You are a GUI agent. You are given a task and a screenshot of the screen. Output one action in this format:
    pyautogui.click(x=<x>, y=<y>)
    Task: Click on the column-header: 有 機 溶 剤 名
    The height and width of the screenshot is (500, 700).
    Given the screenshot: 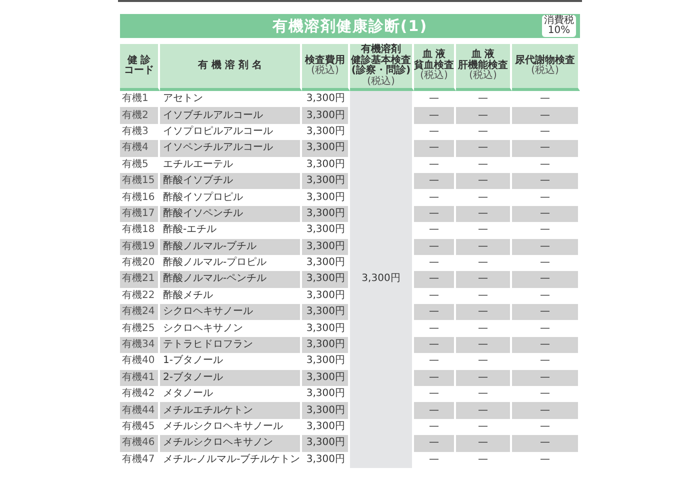 What is the action you would take?
    pyautogui.click(x=231, y=67)
    